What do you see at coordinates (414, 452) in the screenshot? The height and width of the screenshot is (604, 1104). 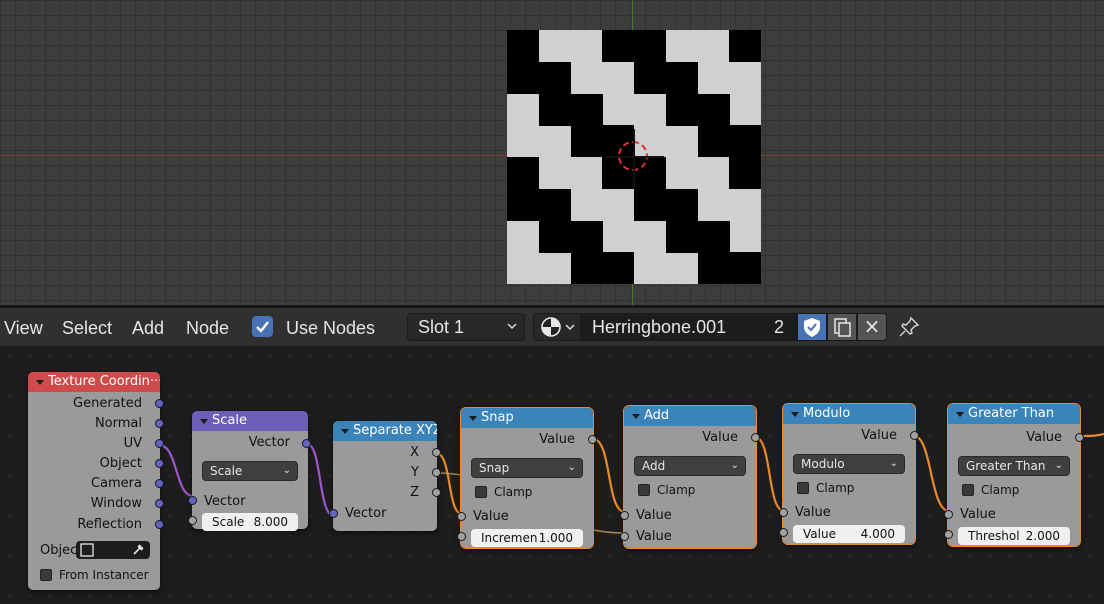 I see `output-x: X` at bounding box center [414, 452].